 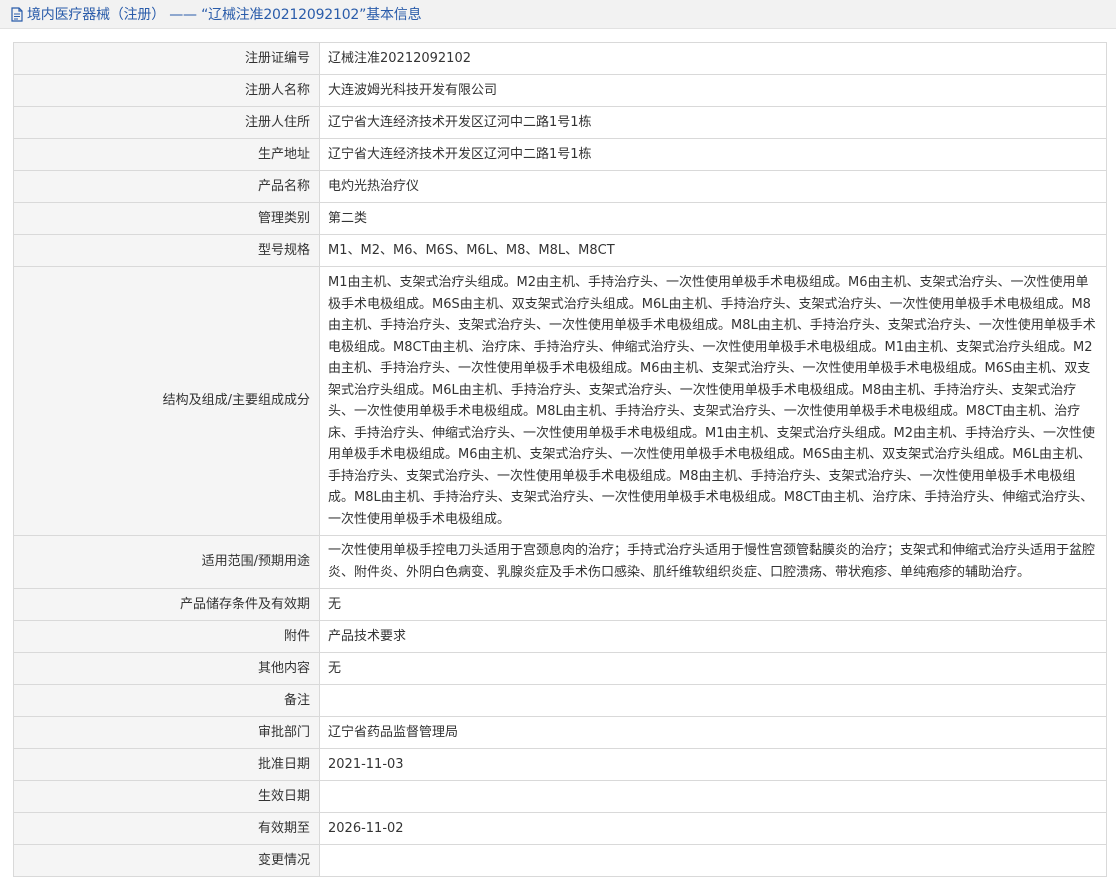 I want to click on page-title: 境内医疗器械（注册） —— “辽械注准20212092102”基本信息, so click(x=224, y=15).